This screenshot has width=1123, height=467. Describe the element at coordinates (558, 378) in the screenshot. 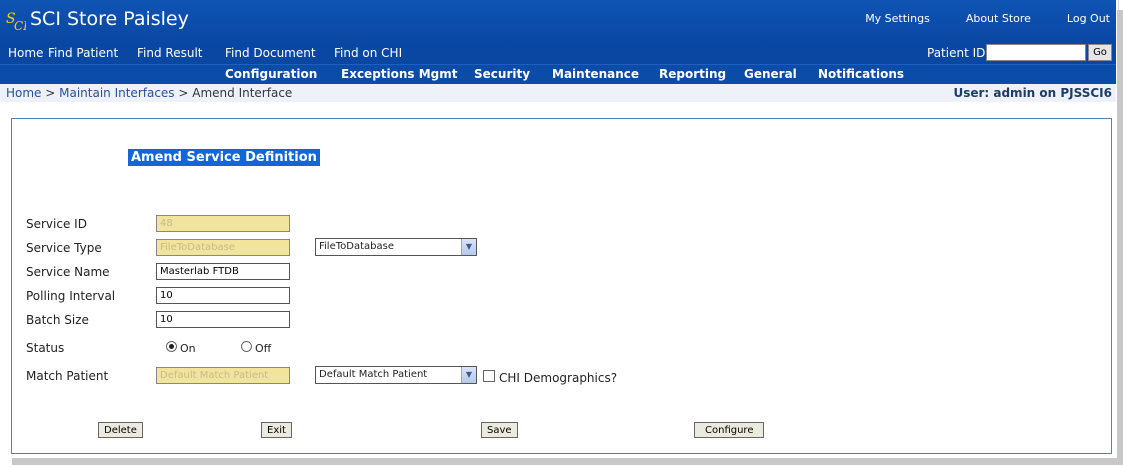

I see `chi-demographics-label: CHI Demographics?` at that location.